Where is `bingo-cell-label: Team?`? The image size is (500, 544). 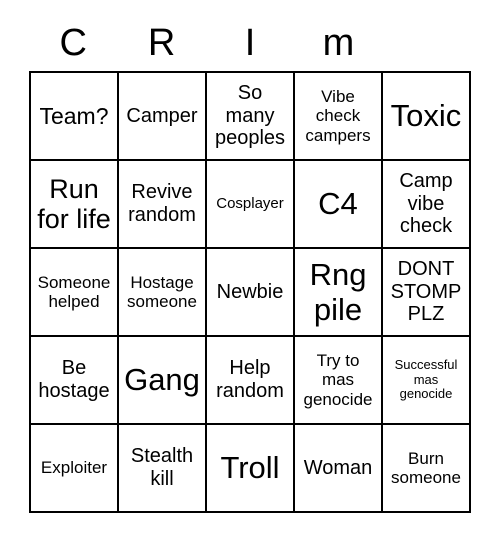 bingo-cell-label: Team? is located at coordinates (74, 116).